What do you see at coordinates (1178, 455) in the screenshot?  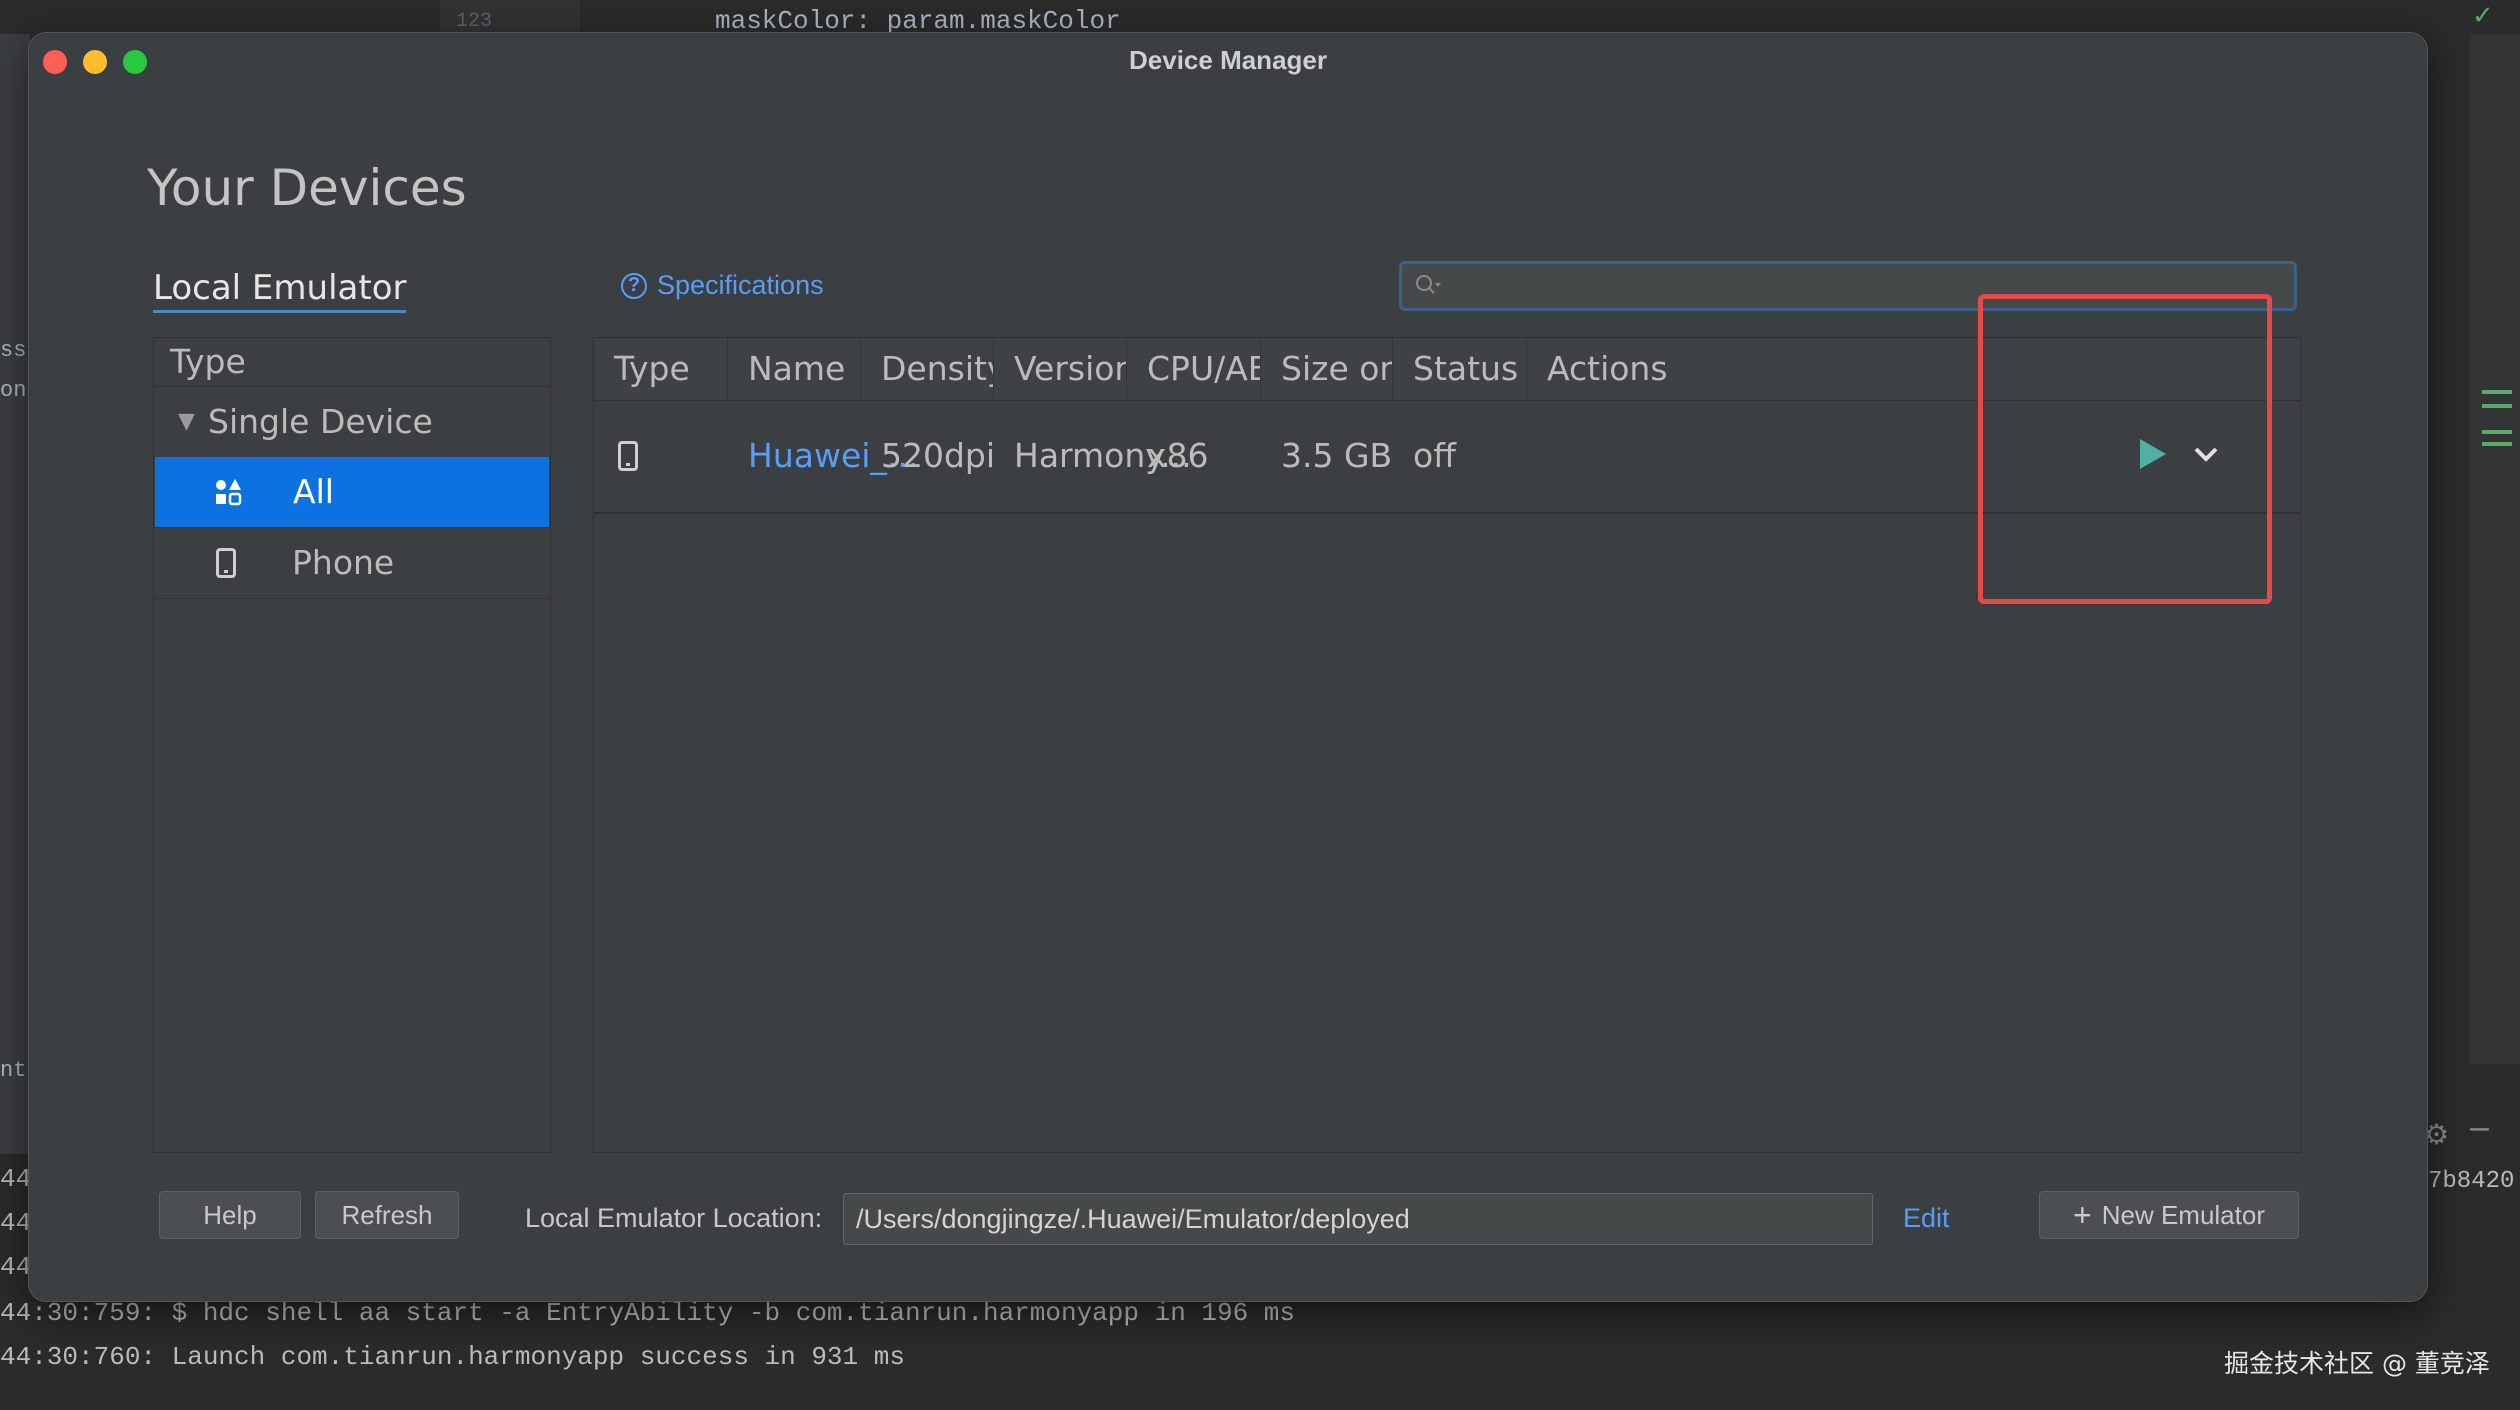 I see `device-cpu: x86` at bounding box center [1178, 455].